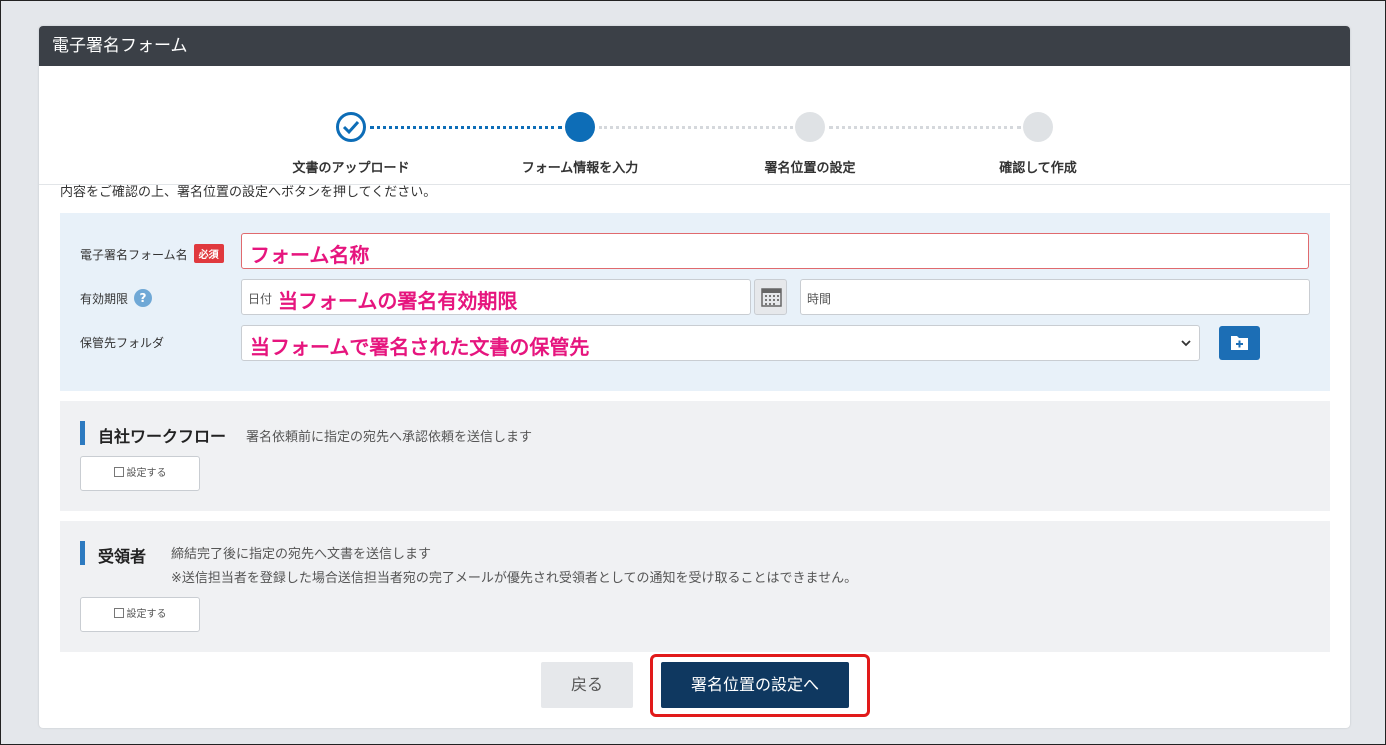  What do you see at coordinates (580, 168) in the screenshot?
I see `step-label: フォーム情報を入力` at bounding box center [580, 168].